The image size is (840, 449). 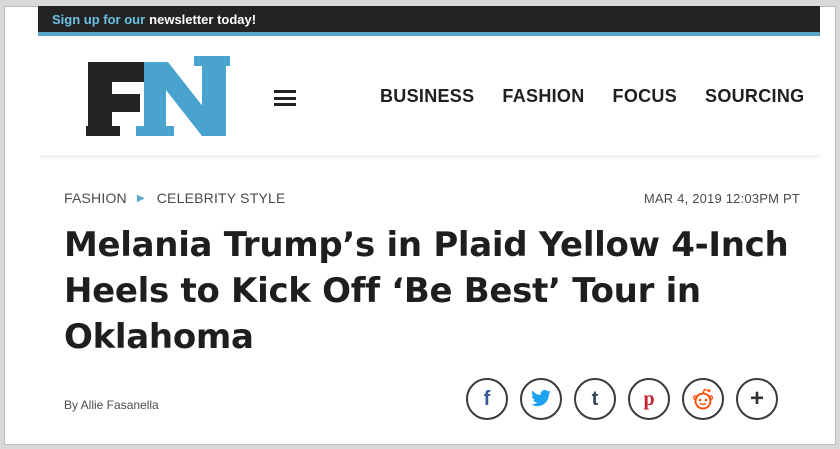 What do you see at coordinates (430, 157) in the screenshot?
I see `header-divider` at bounding box center [430, 157].